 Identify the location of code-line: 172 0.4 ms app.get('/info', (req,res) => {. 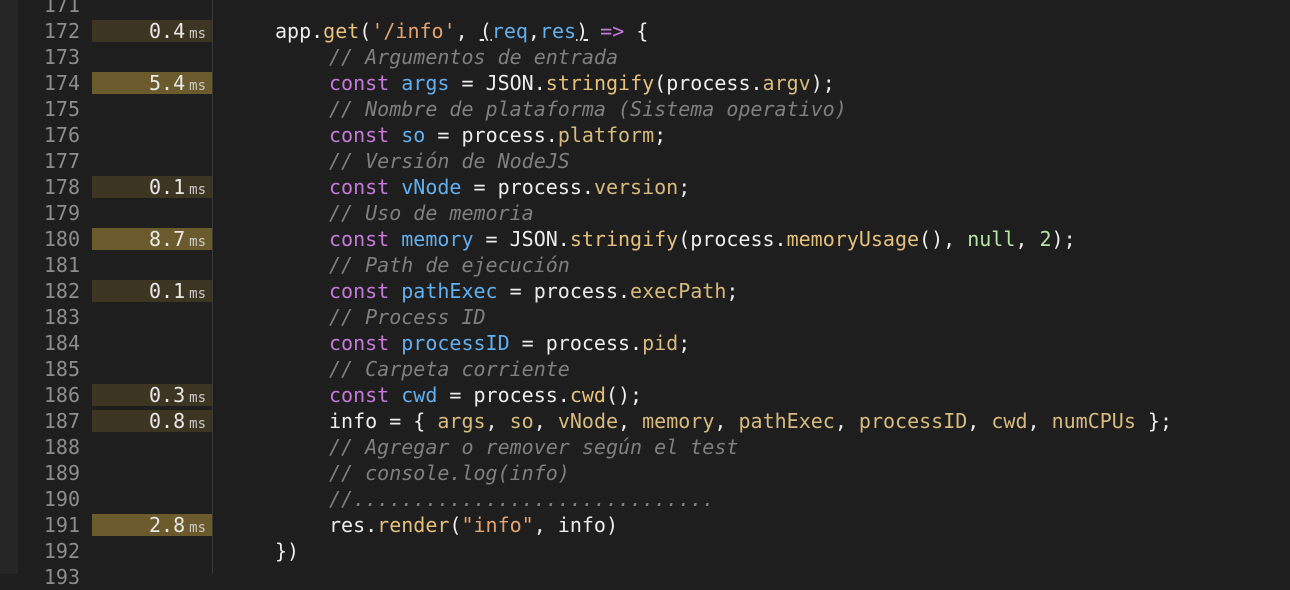
(645, 31).